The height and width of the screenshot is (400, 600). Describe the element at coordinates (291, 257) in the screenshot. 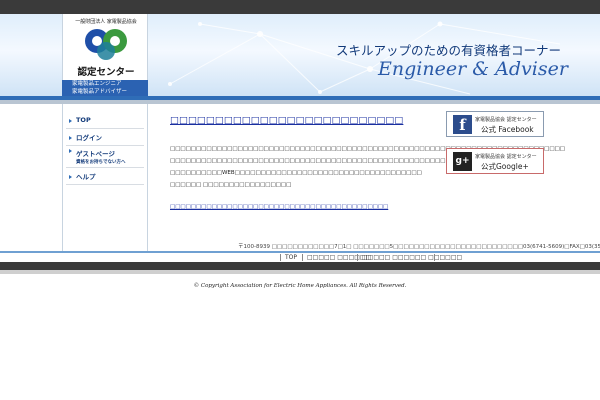

I see `footer-link-top: TOP` at that location.